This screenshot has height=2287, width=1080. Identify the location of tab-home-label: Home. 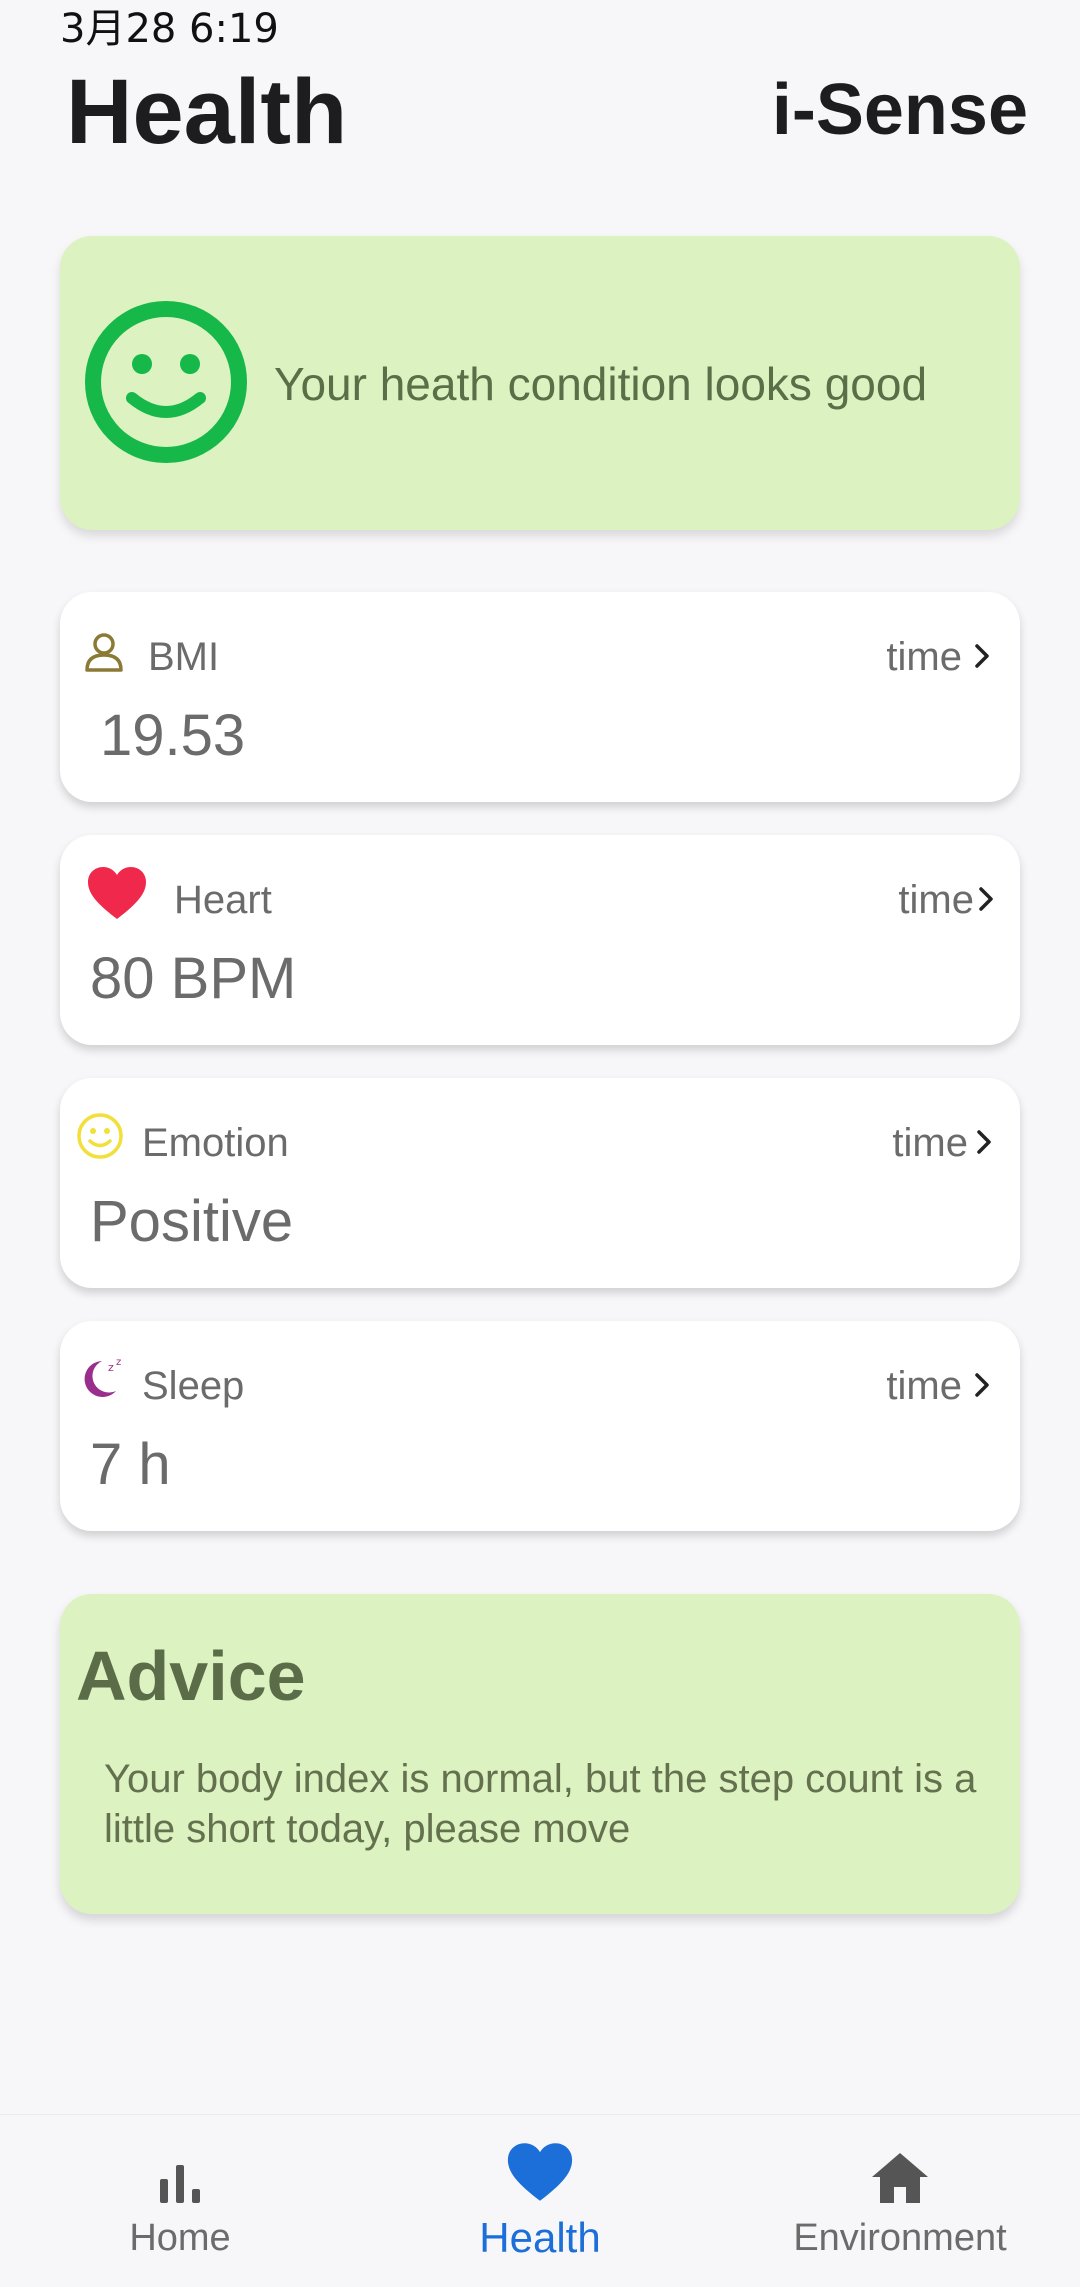
(180, 2238).